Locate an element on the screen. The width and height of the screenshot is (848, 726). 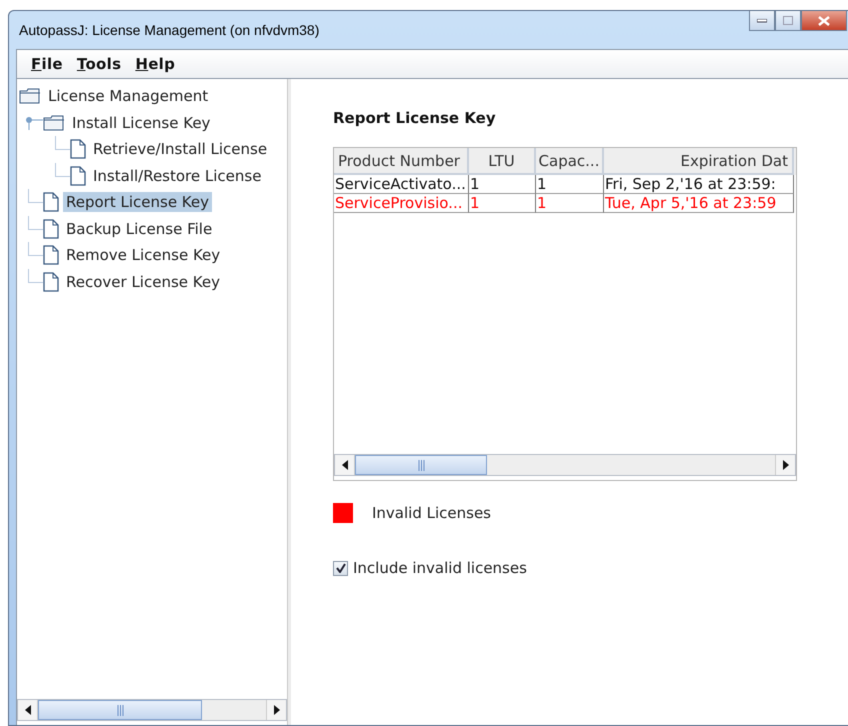
tree-item: Remove License Key is located at coordinates (143, 255).